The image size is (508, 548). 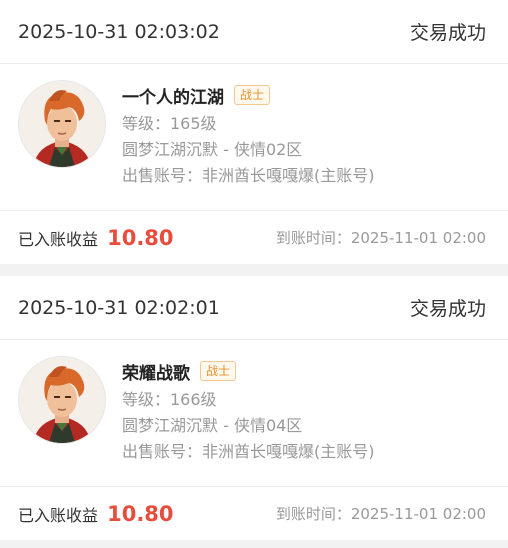 What do you see at coordinates (156, 373) in the screenshot?
I see `character-name: 荣耀战歌` at bounding box center [156, 373].